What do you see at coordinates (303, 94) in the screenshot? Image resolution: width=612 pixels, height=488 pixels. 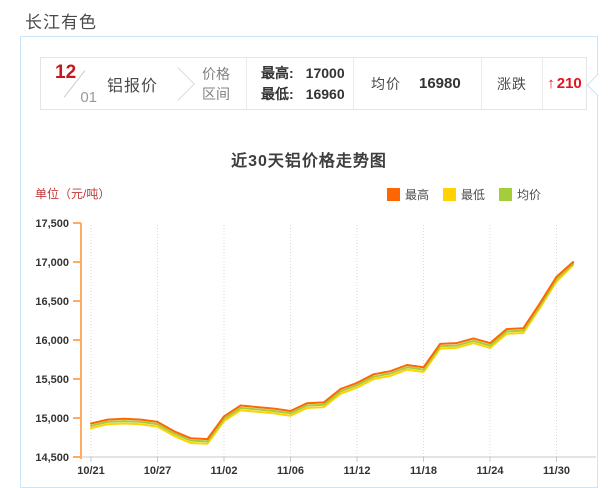 I see `low-row: 最低: 16960` at bounding box center [303, 94].